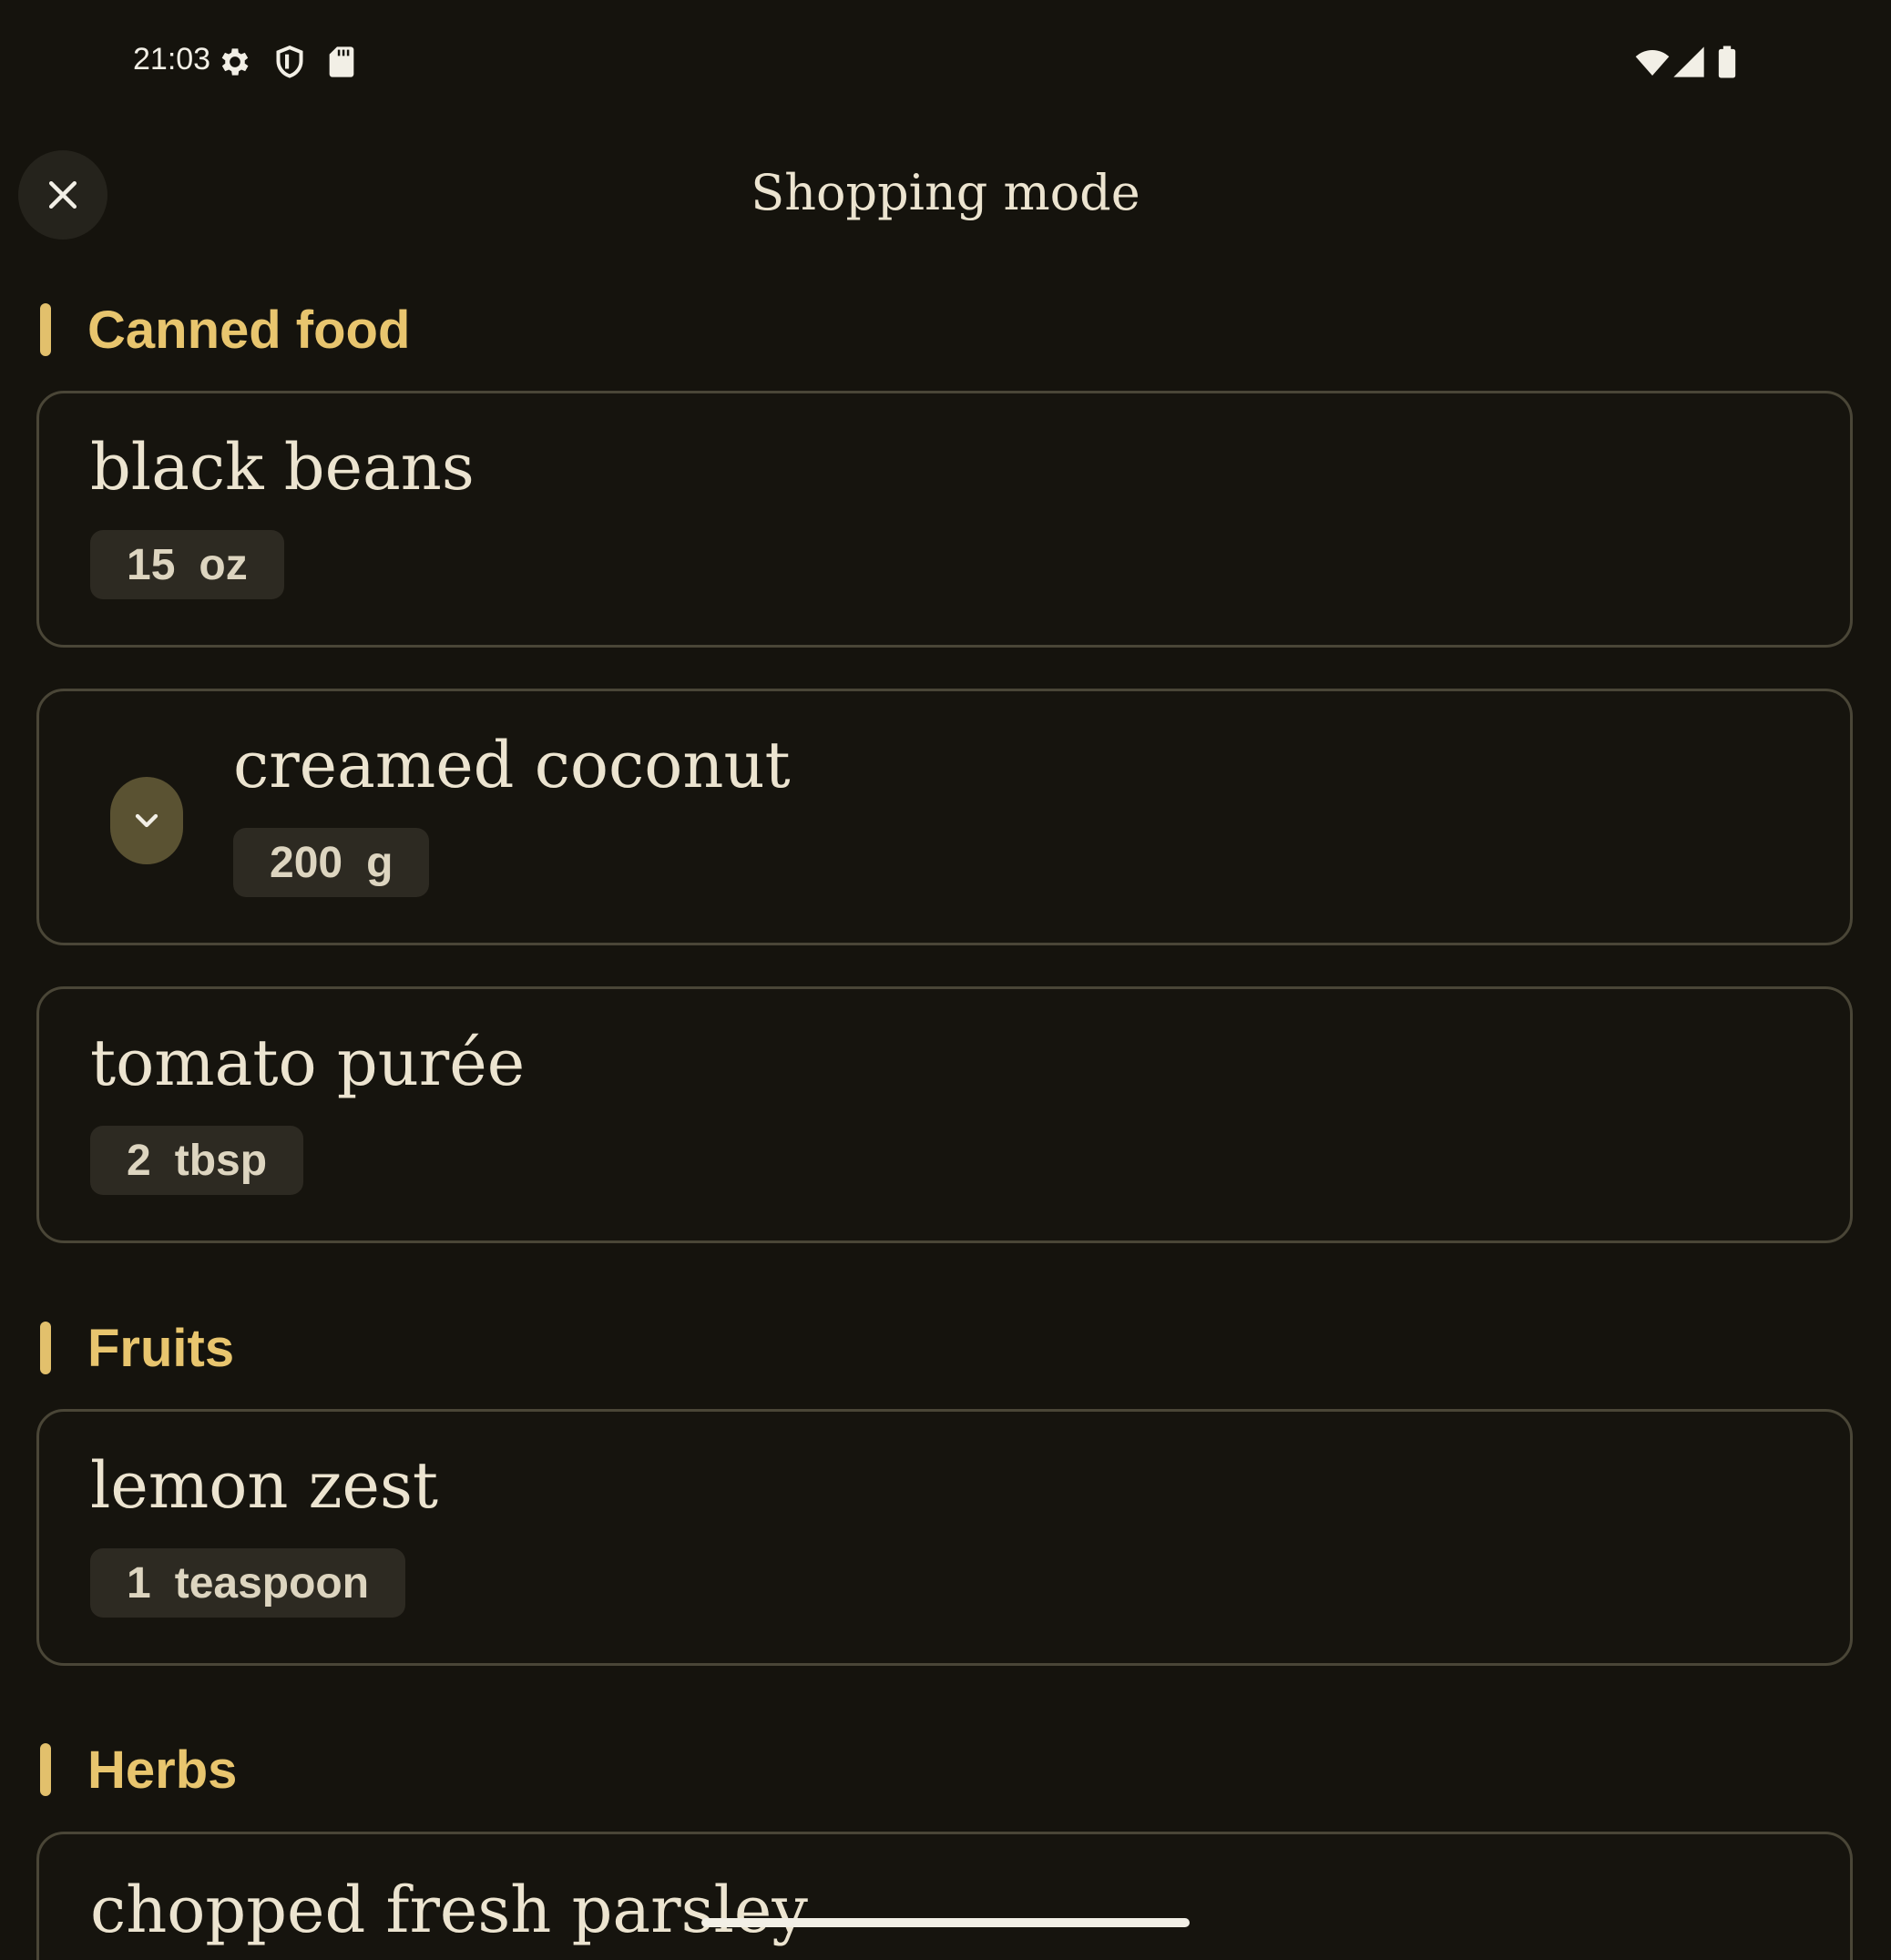  What do you see at coordinates (187, 564) in the screenshot?
I see `quantity-chip: 15 oz` at bounding box center [187, 564].